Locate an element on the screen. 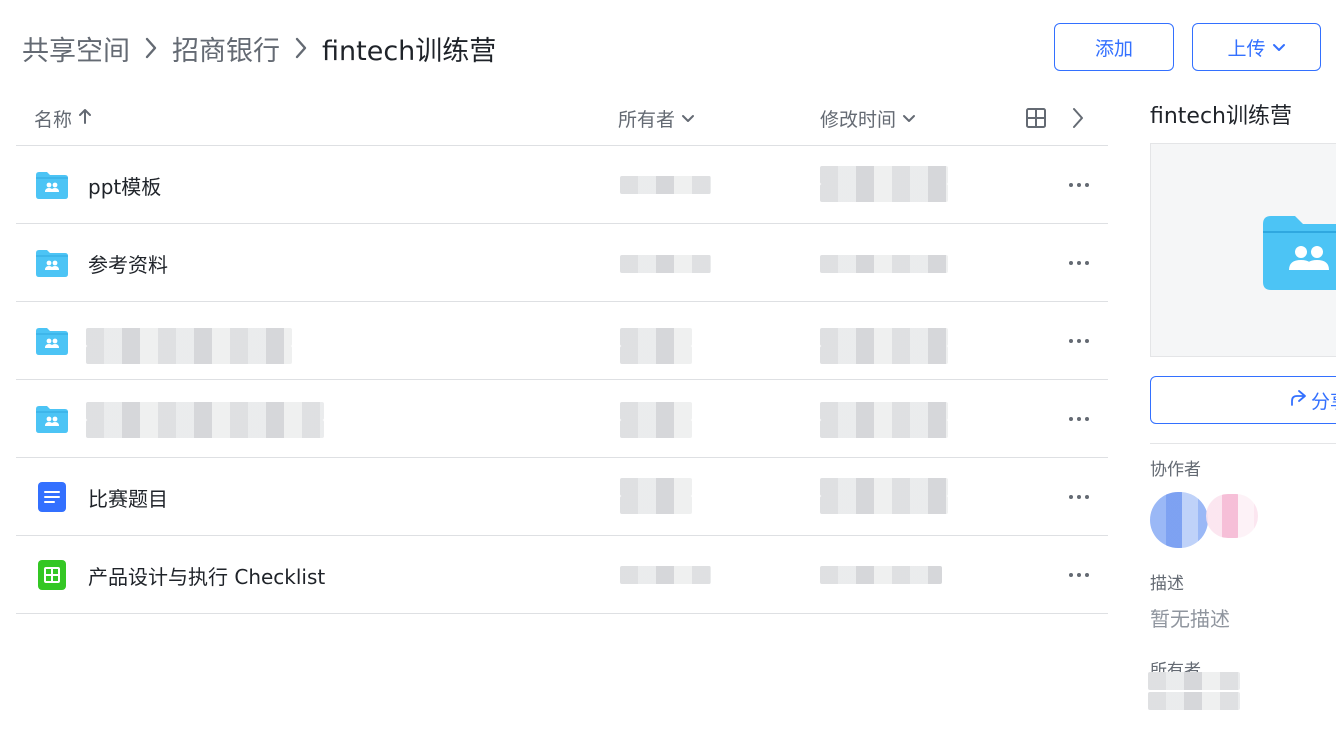 This screenshot has width=1336, height=751. breadcrumb-item-shared-space: 共享空间 is located at coordinates (76, 48).